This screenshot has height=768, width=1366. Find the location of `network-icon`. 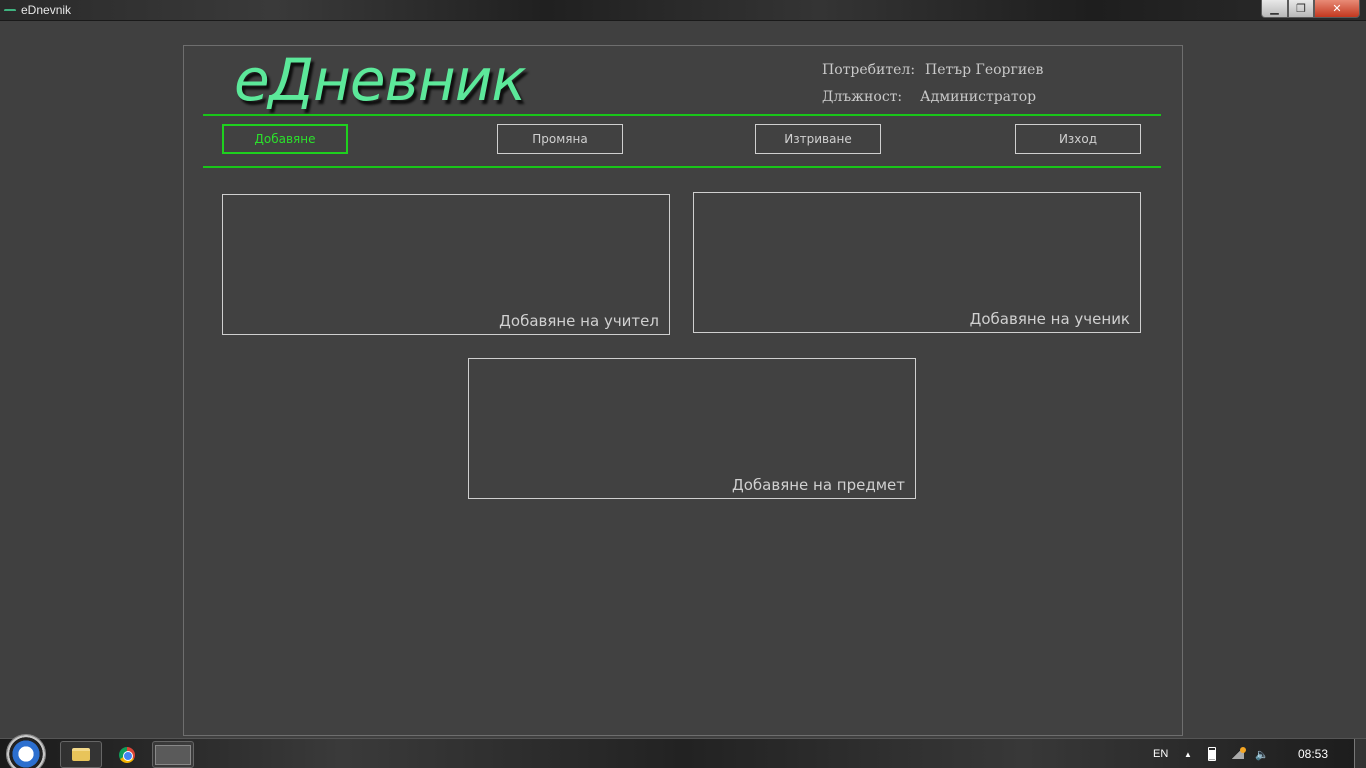

network-icon is located at coordinates (1238, 753).